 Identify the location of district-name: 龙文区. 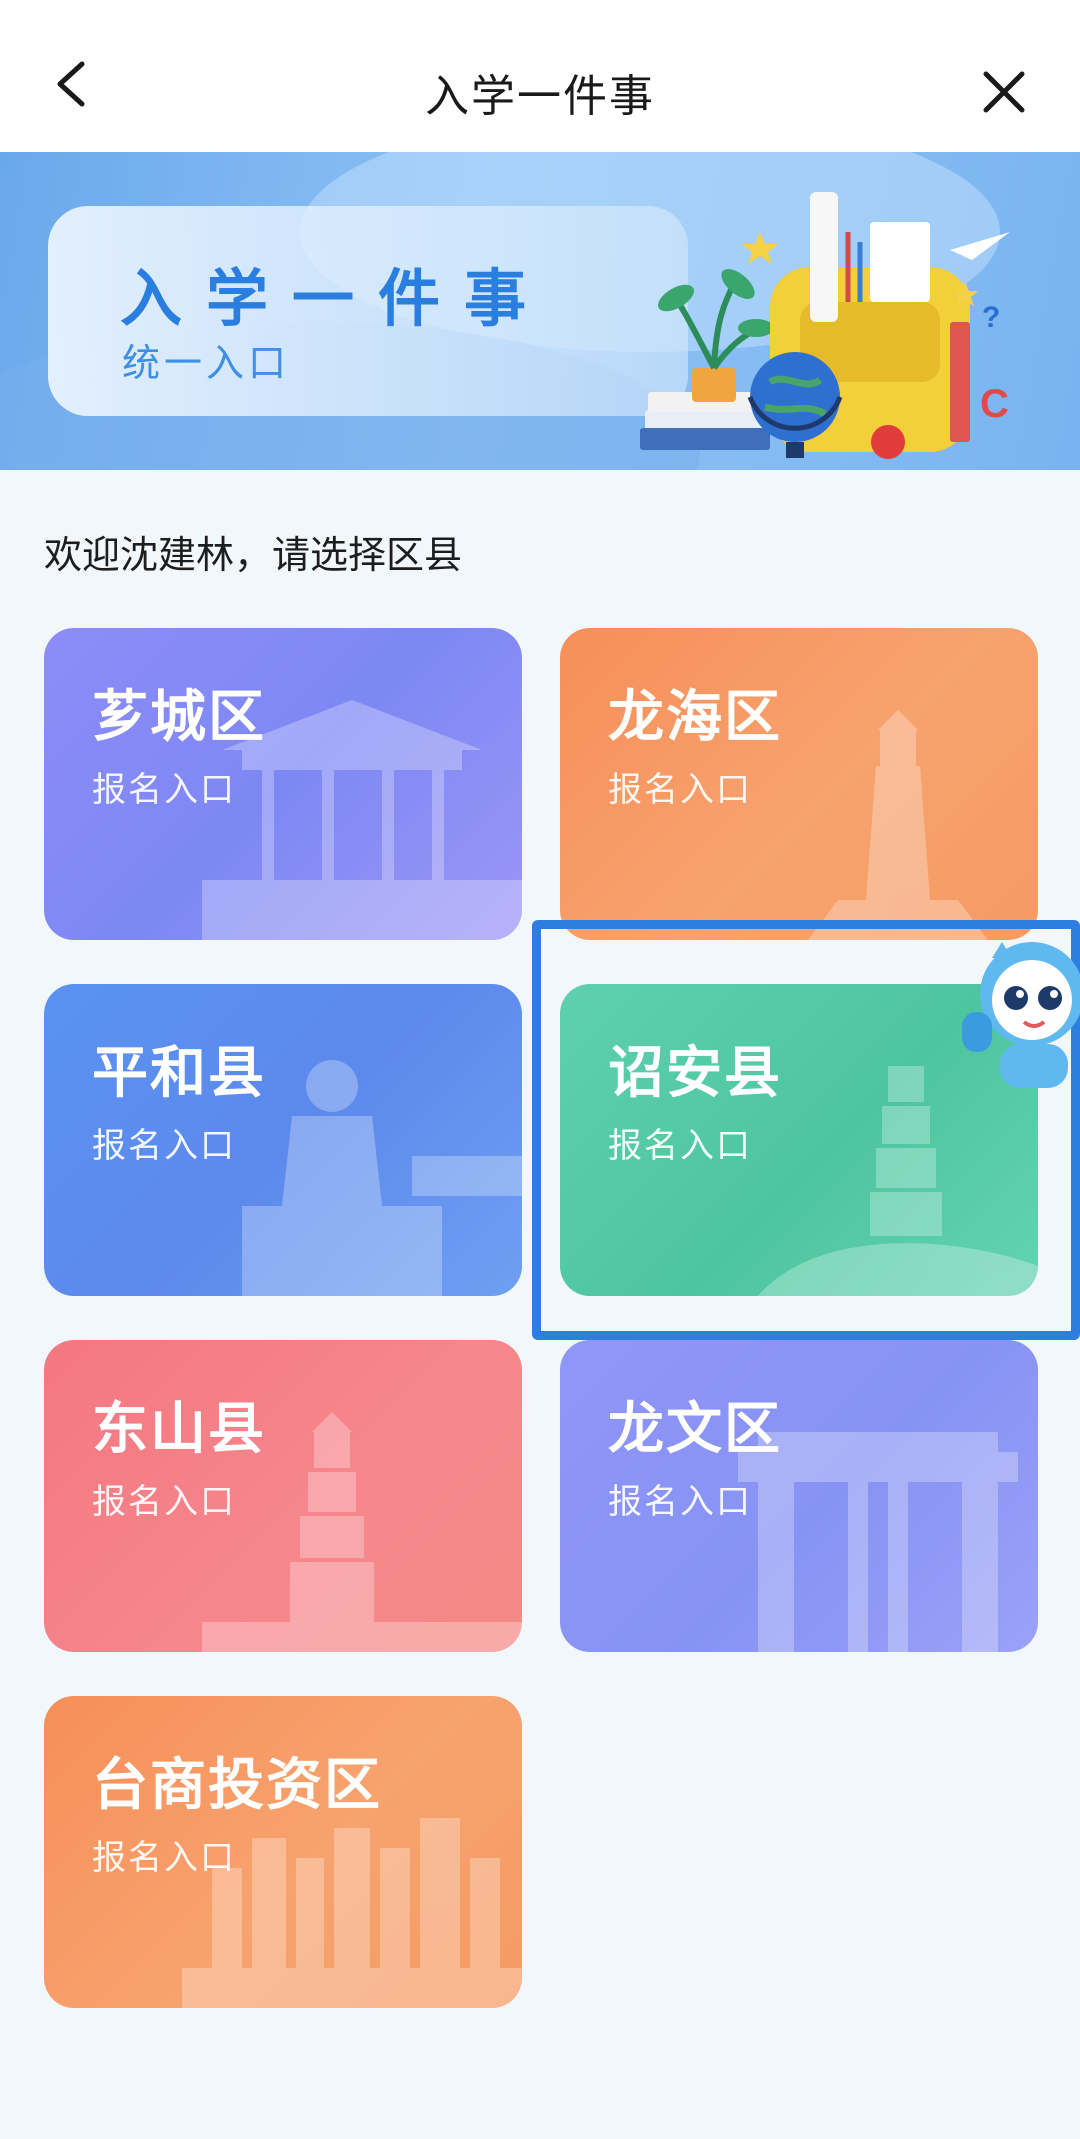
(695, 1429).